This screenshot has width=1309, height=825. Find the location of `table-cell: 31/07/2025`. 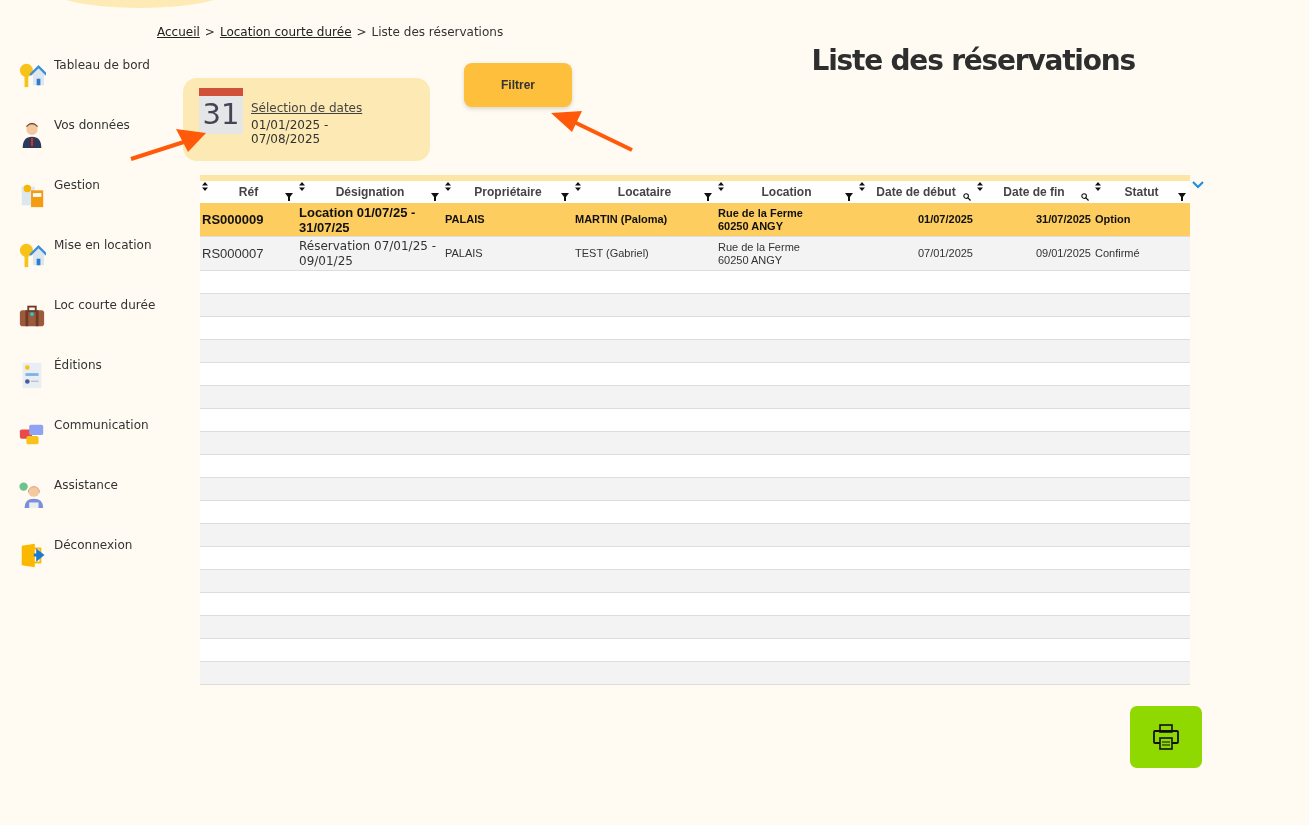

table-cell: 31/07/2025 is located at coordinates (1063, 219).